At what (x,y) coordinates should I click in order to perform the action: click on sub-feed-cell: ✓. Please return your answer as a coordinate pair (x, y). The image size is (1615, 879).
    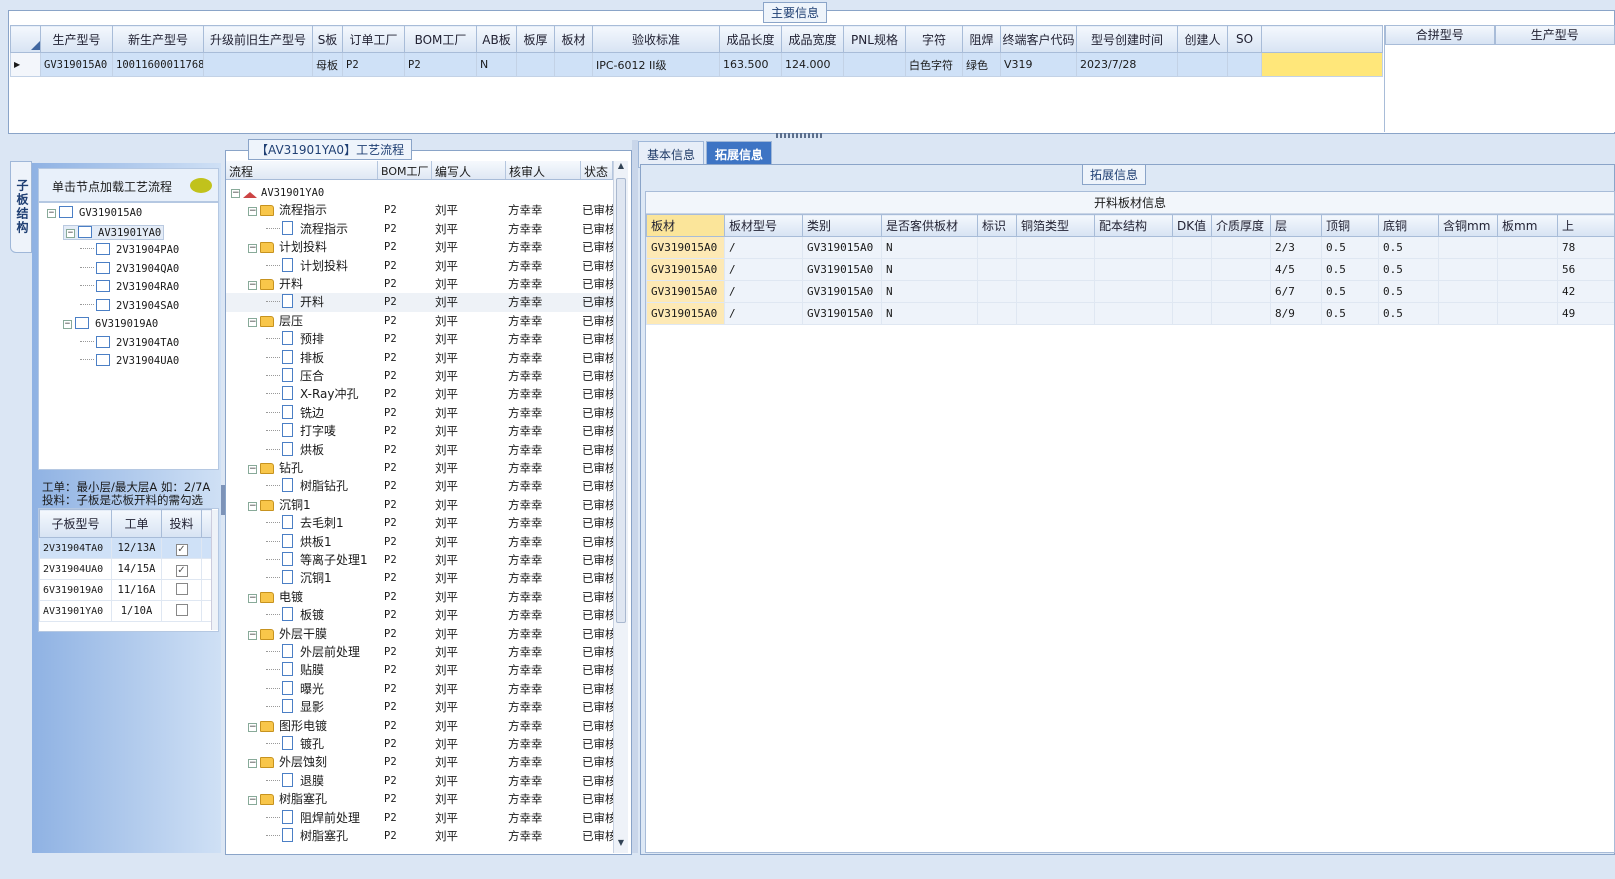
    Looking at the image, I should click on (181, 548).